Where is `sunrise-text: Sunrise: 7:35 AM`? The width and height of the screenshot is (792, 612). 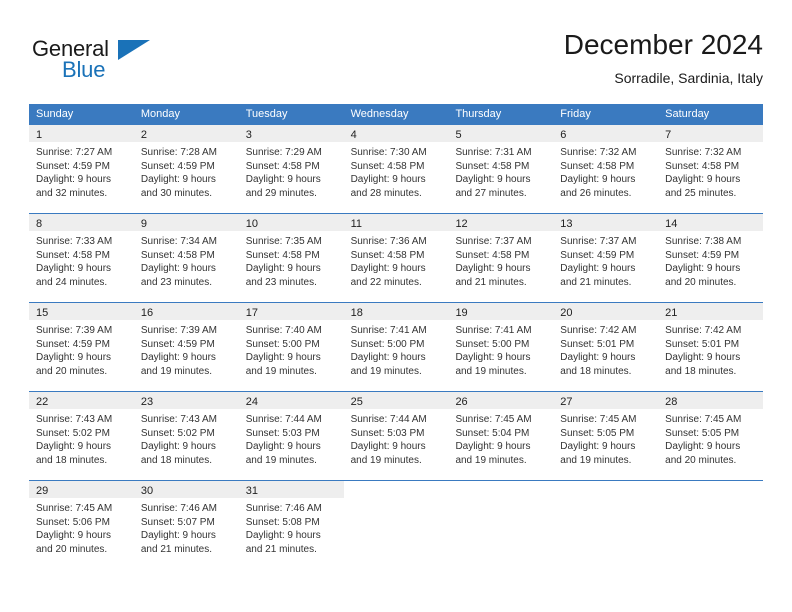
sunrise-text: Sunrise: 7:35 AM is located at coordinates (283, 241).